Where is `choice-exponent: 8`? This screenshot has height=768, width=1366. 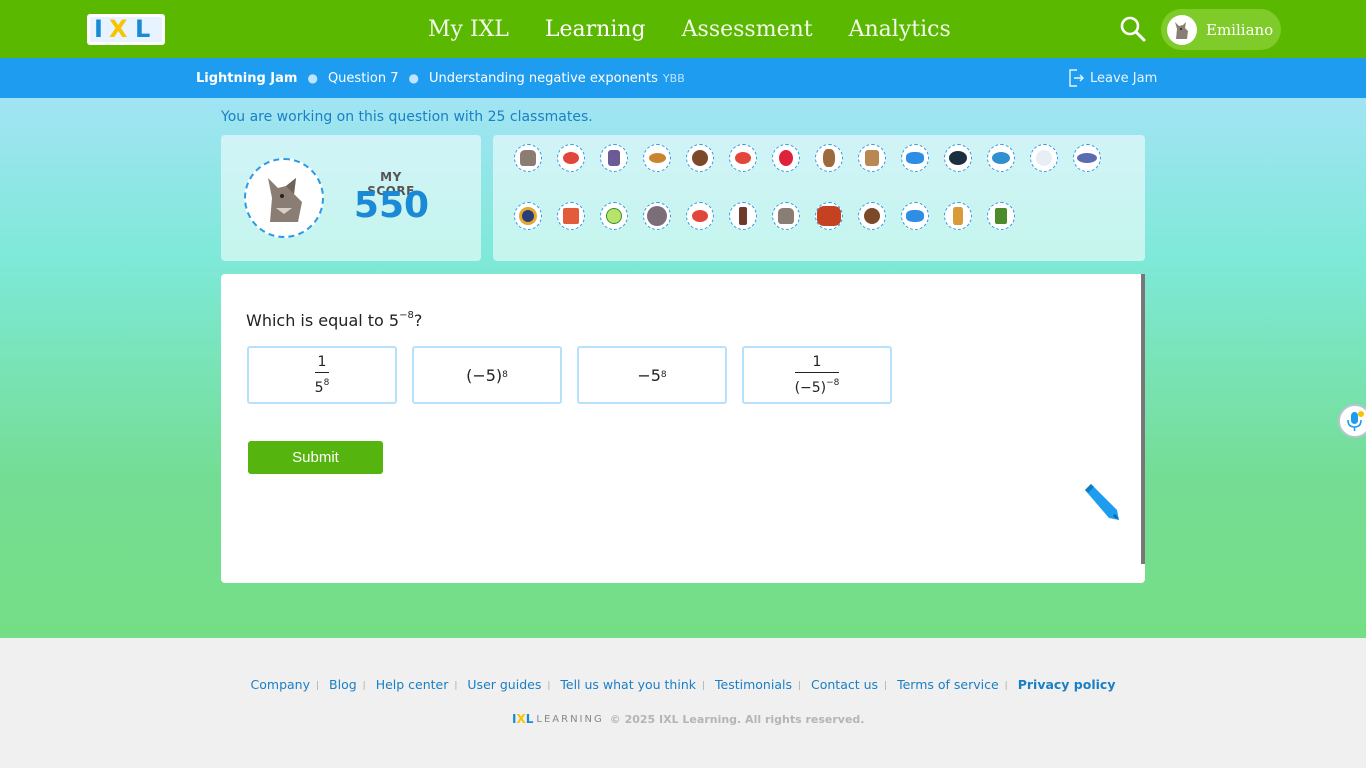
choice-exponent: 8 is located at coordinates (663, 375).